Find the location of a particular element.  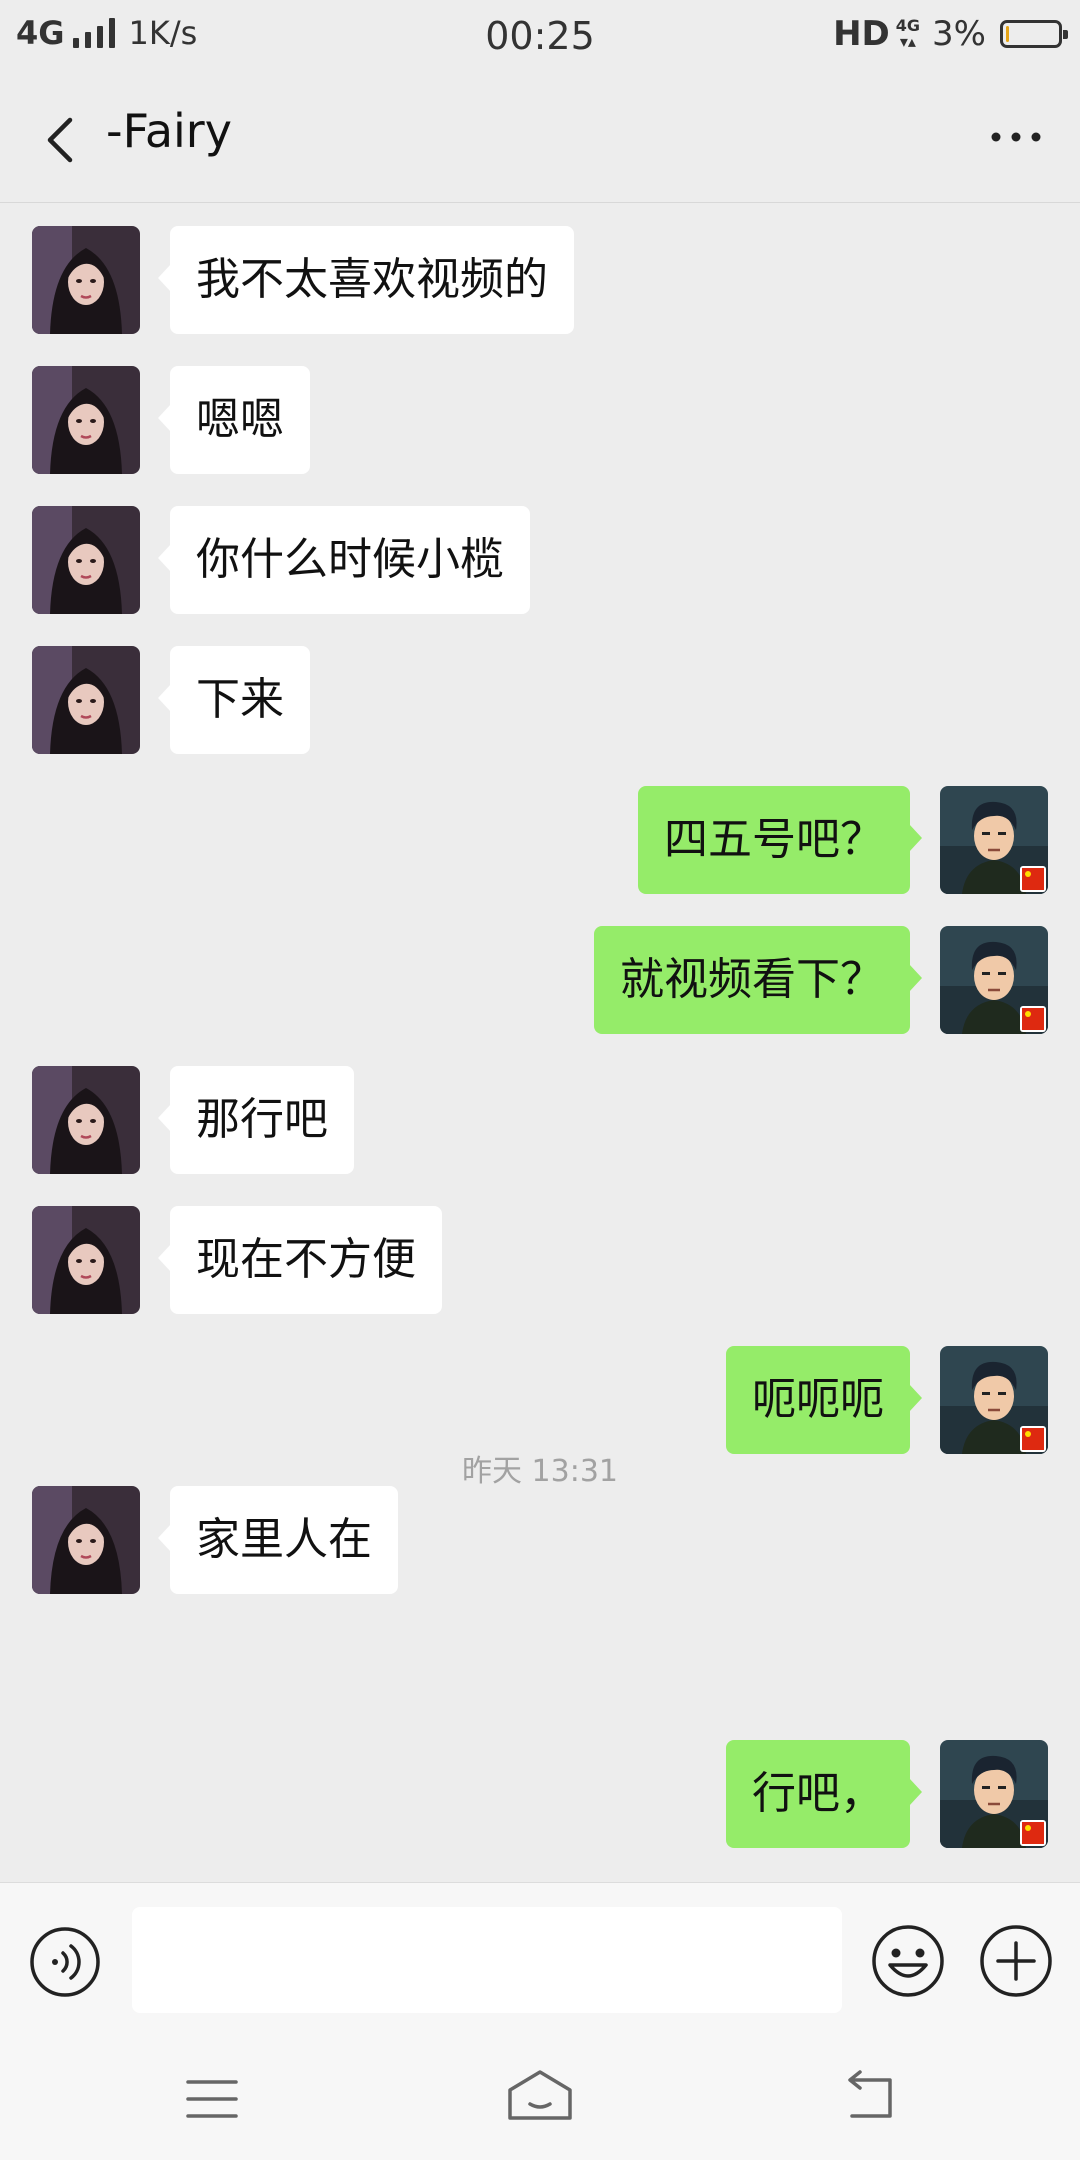

chevron-left-icon is located at coordinates (62, 140).